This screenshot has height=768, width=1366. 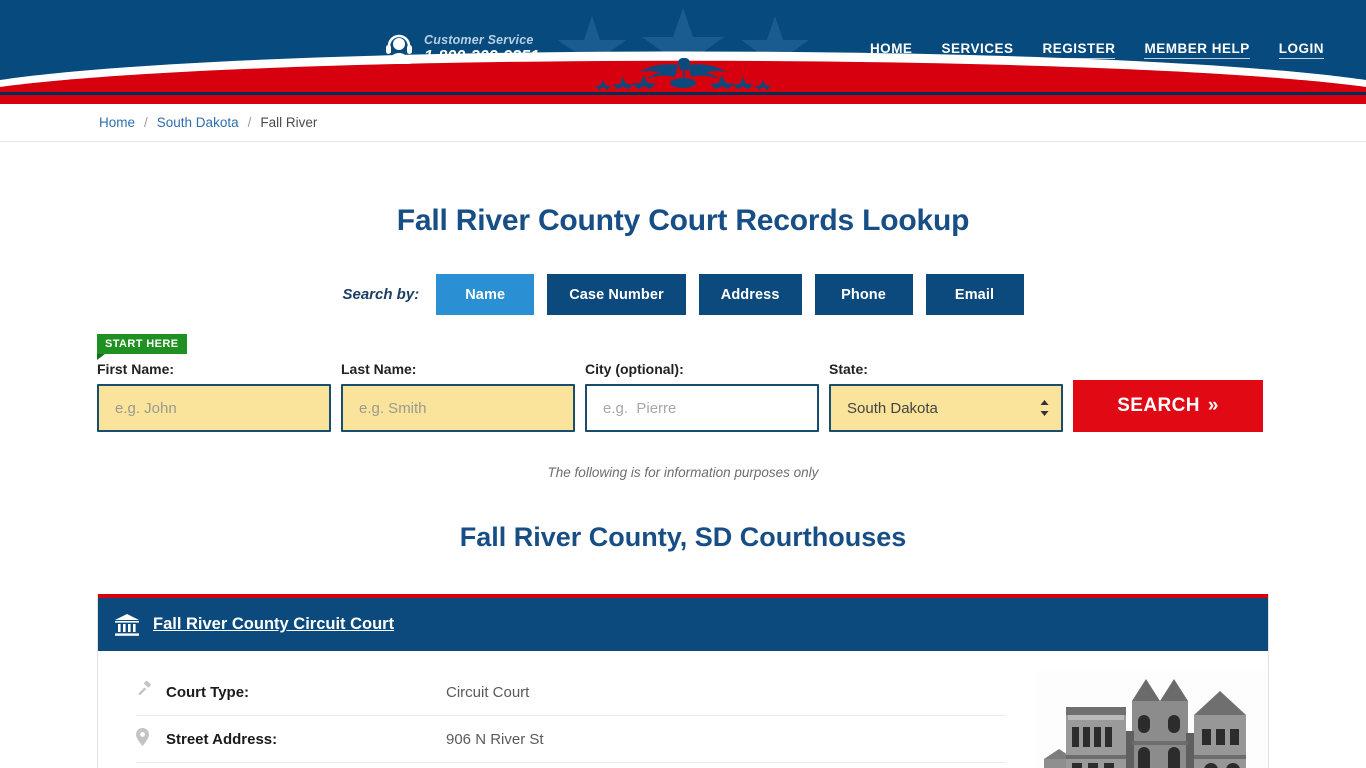 I want to click on start-here-badge: START HERE, so click(x=142, y=347).